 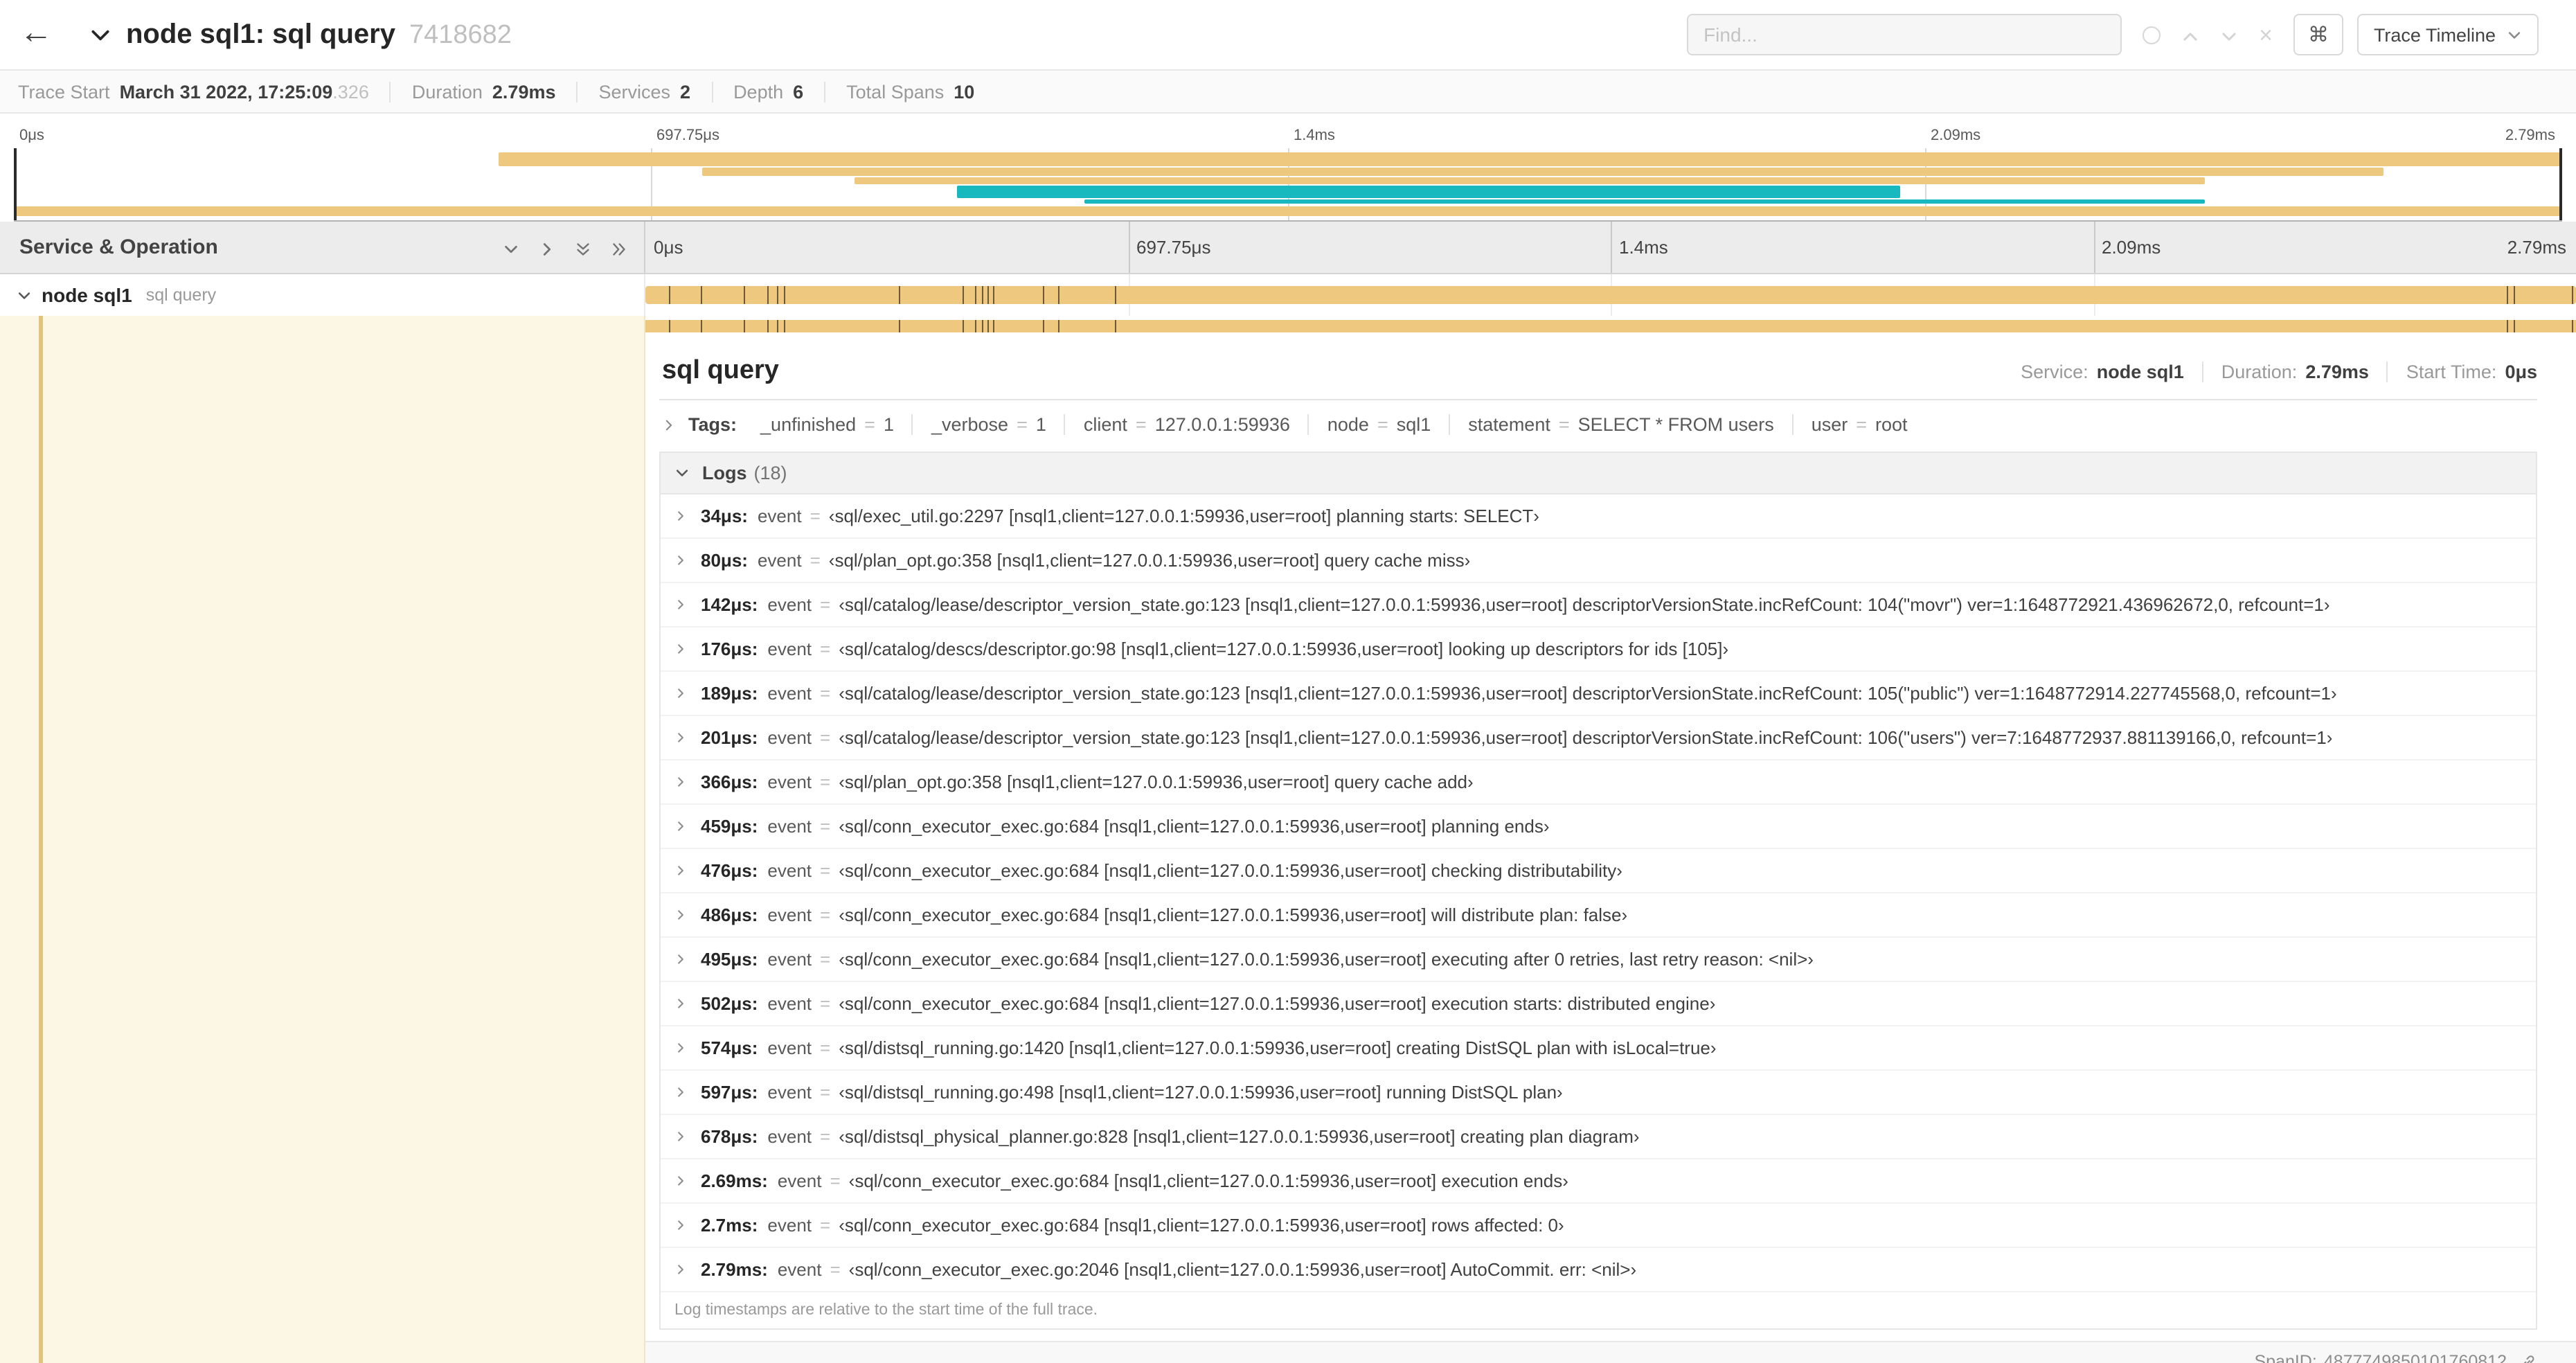 I want to click on span-row-timeline-cell, so click(x=1611, y=295).